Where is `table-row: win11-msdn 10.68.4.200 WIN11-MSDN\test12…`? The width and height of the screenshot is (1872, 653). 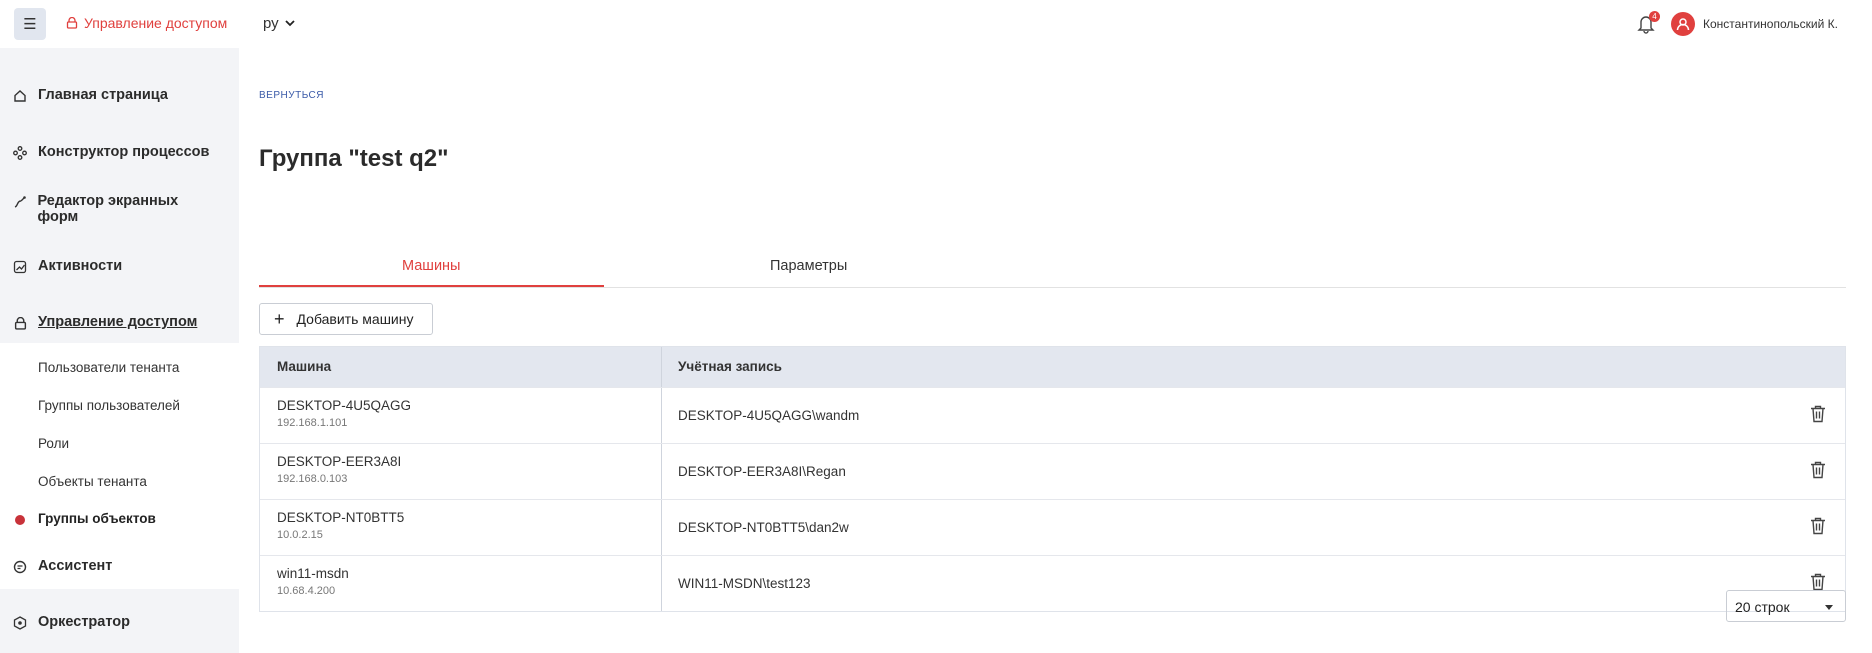 table-row: win11-msdn 10.68.4.200 WIN11-MSDN\test12… is located at coordinates (1052, 583).